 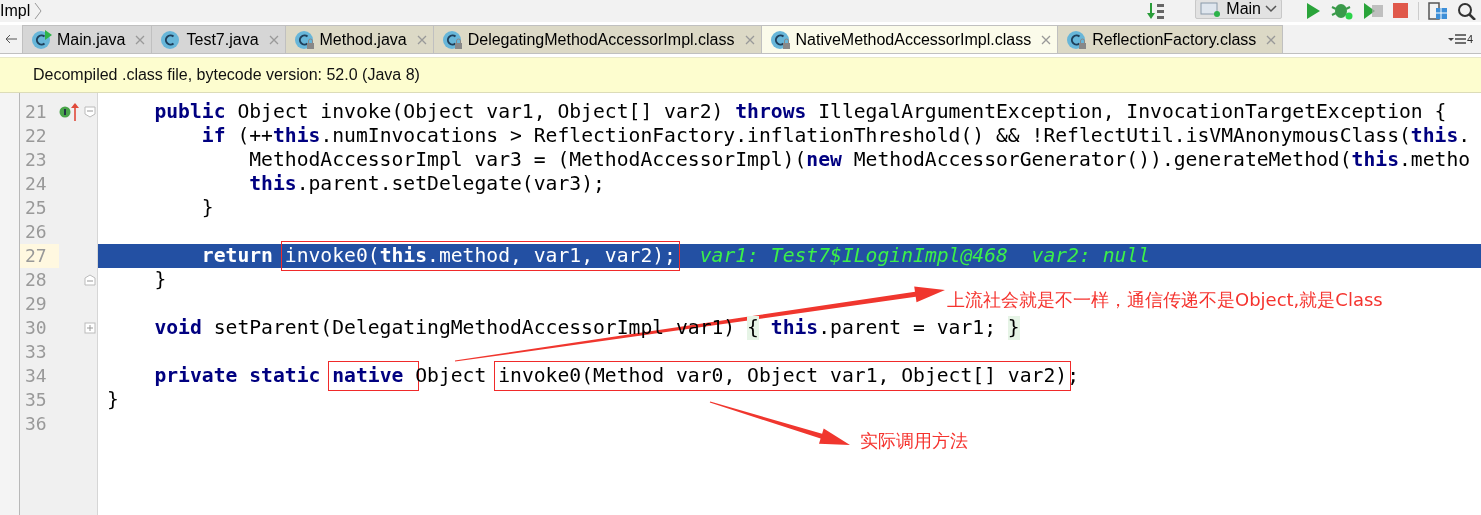 I want to click on debug-value-hint: var1: Test7$ILoginImpl@468 var2: null, so click(x=924, y=256).